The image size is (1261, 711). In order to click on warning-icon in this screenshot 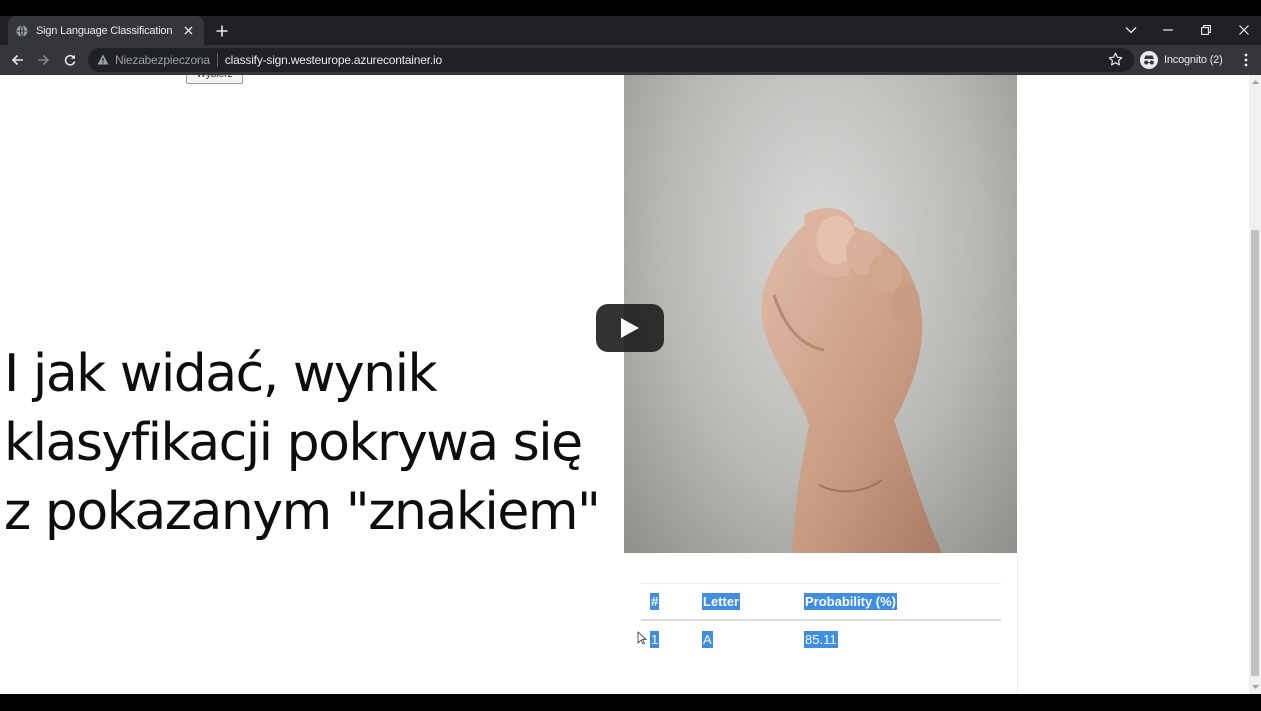, I will do `click(103, 60)`.